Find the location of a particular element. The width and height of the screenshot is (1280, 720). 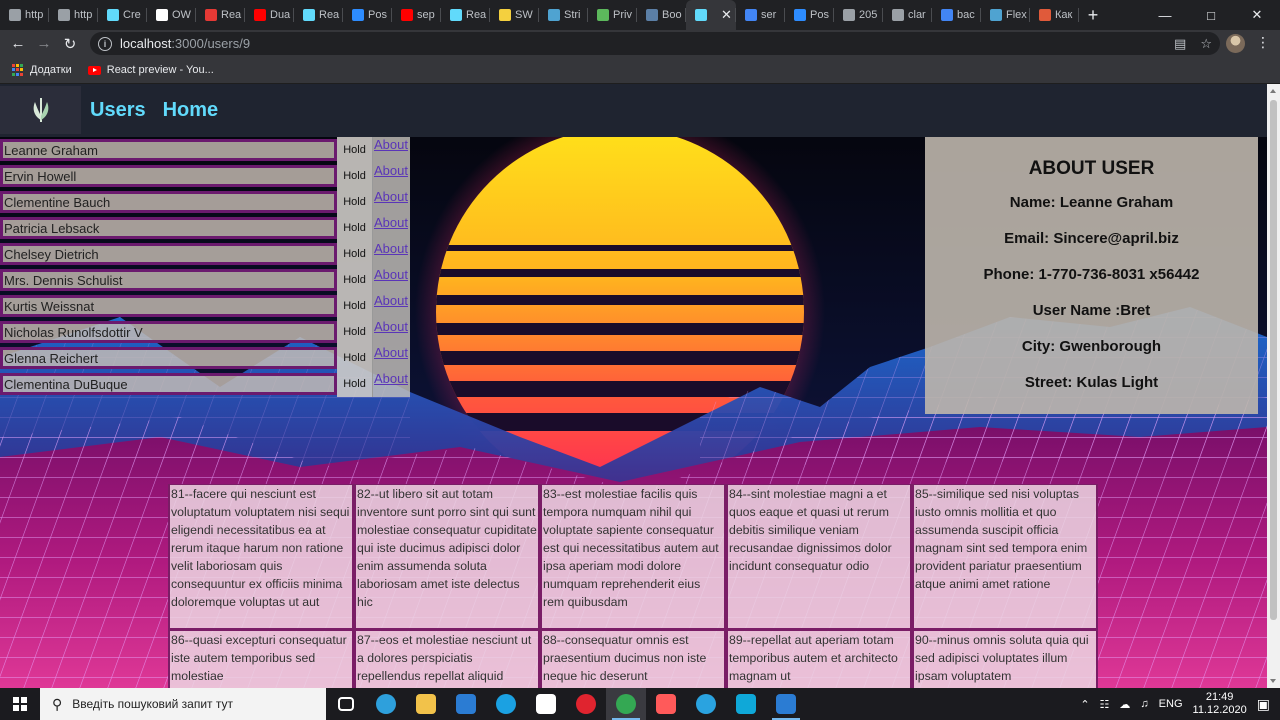

notifications-icon: ▣ is located at coordinates (1263, 704).